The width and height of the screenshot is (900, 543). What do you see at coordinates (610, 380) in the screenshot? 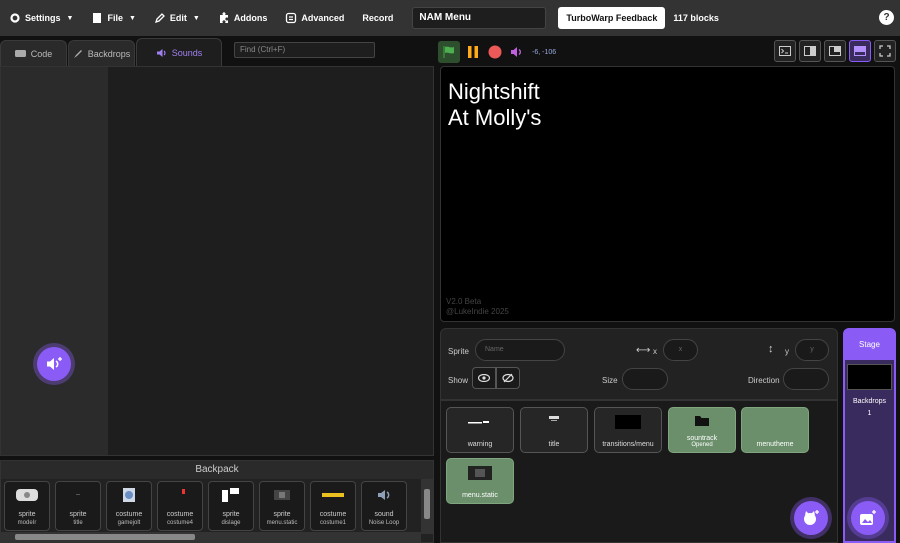
I see `size-label: Size` at bounding box center [610, 380].